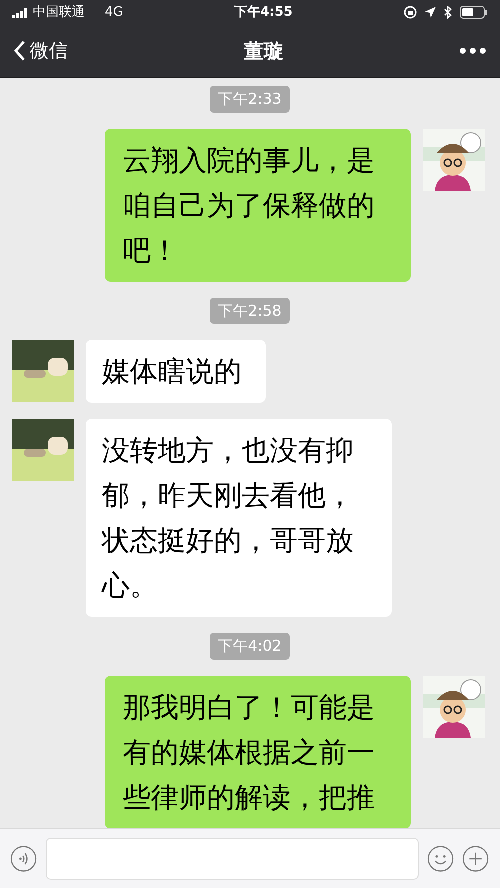  Describe the element at coordinates (59, 13) in the screenshot. I see `carrier-name: 中国联通` at that location.